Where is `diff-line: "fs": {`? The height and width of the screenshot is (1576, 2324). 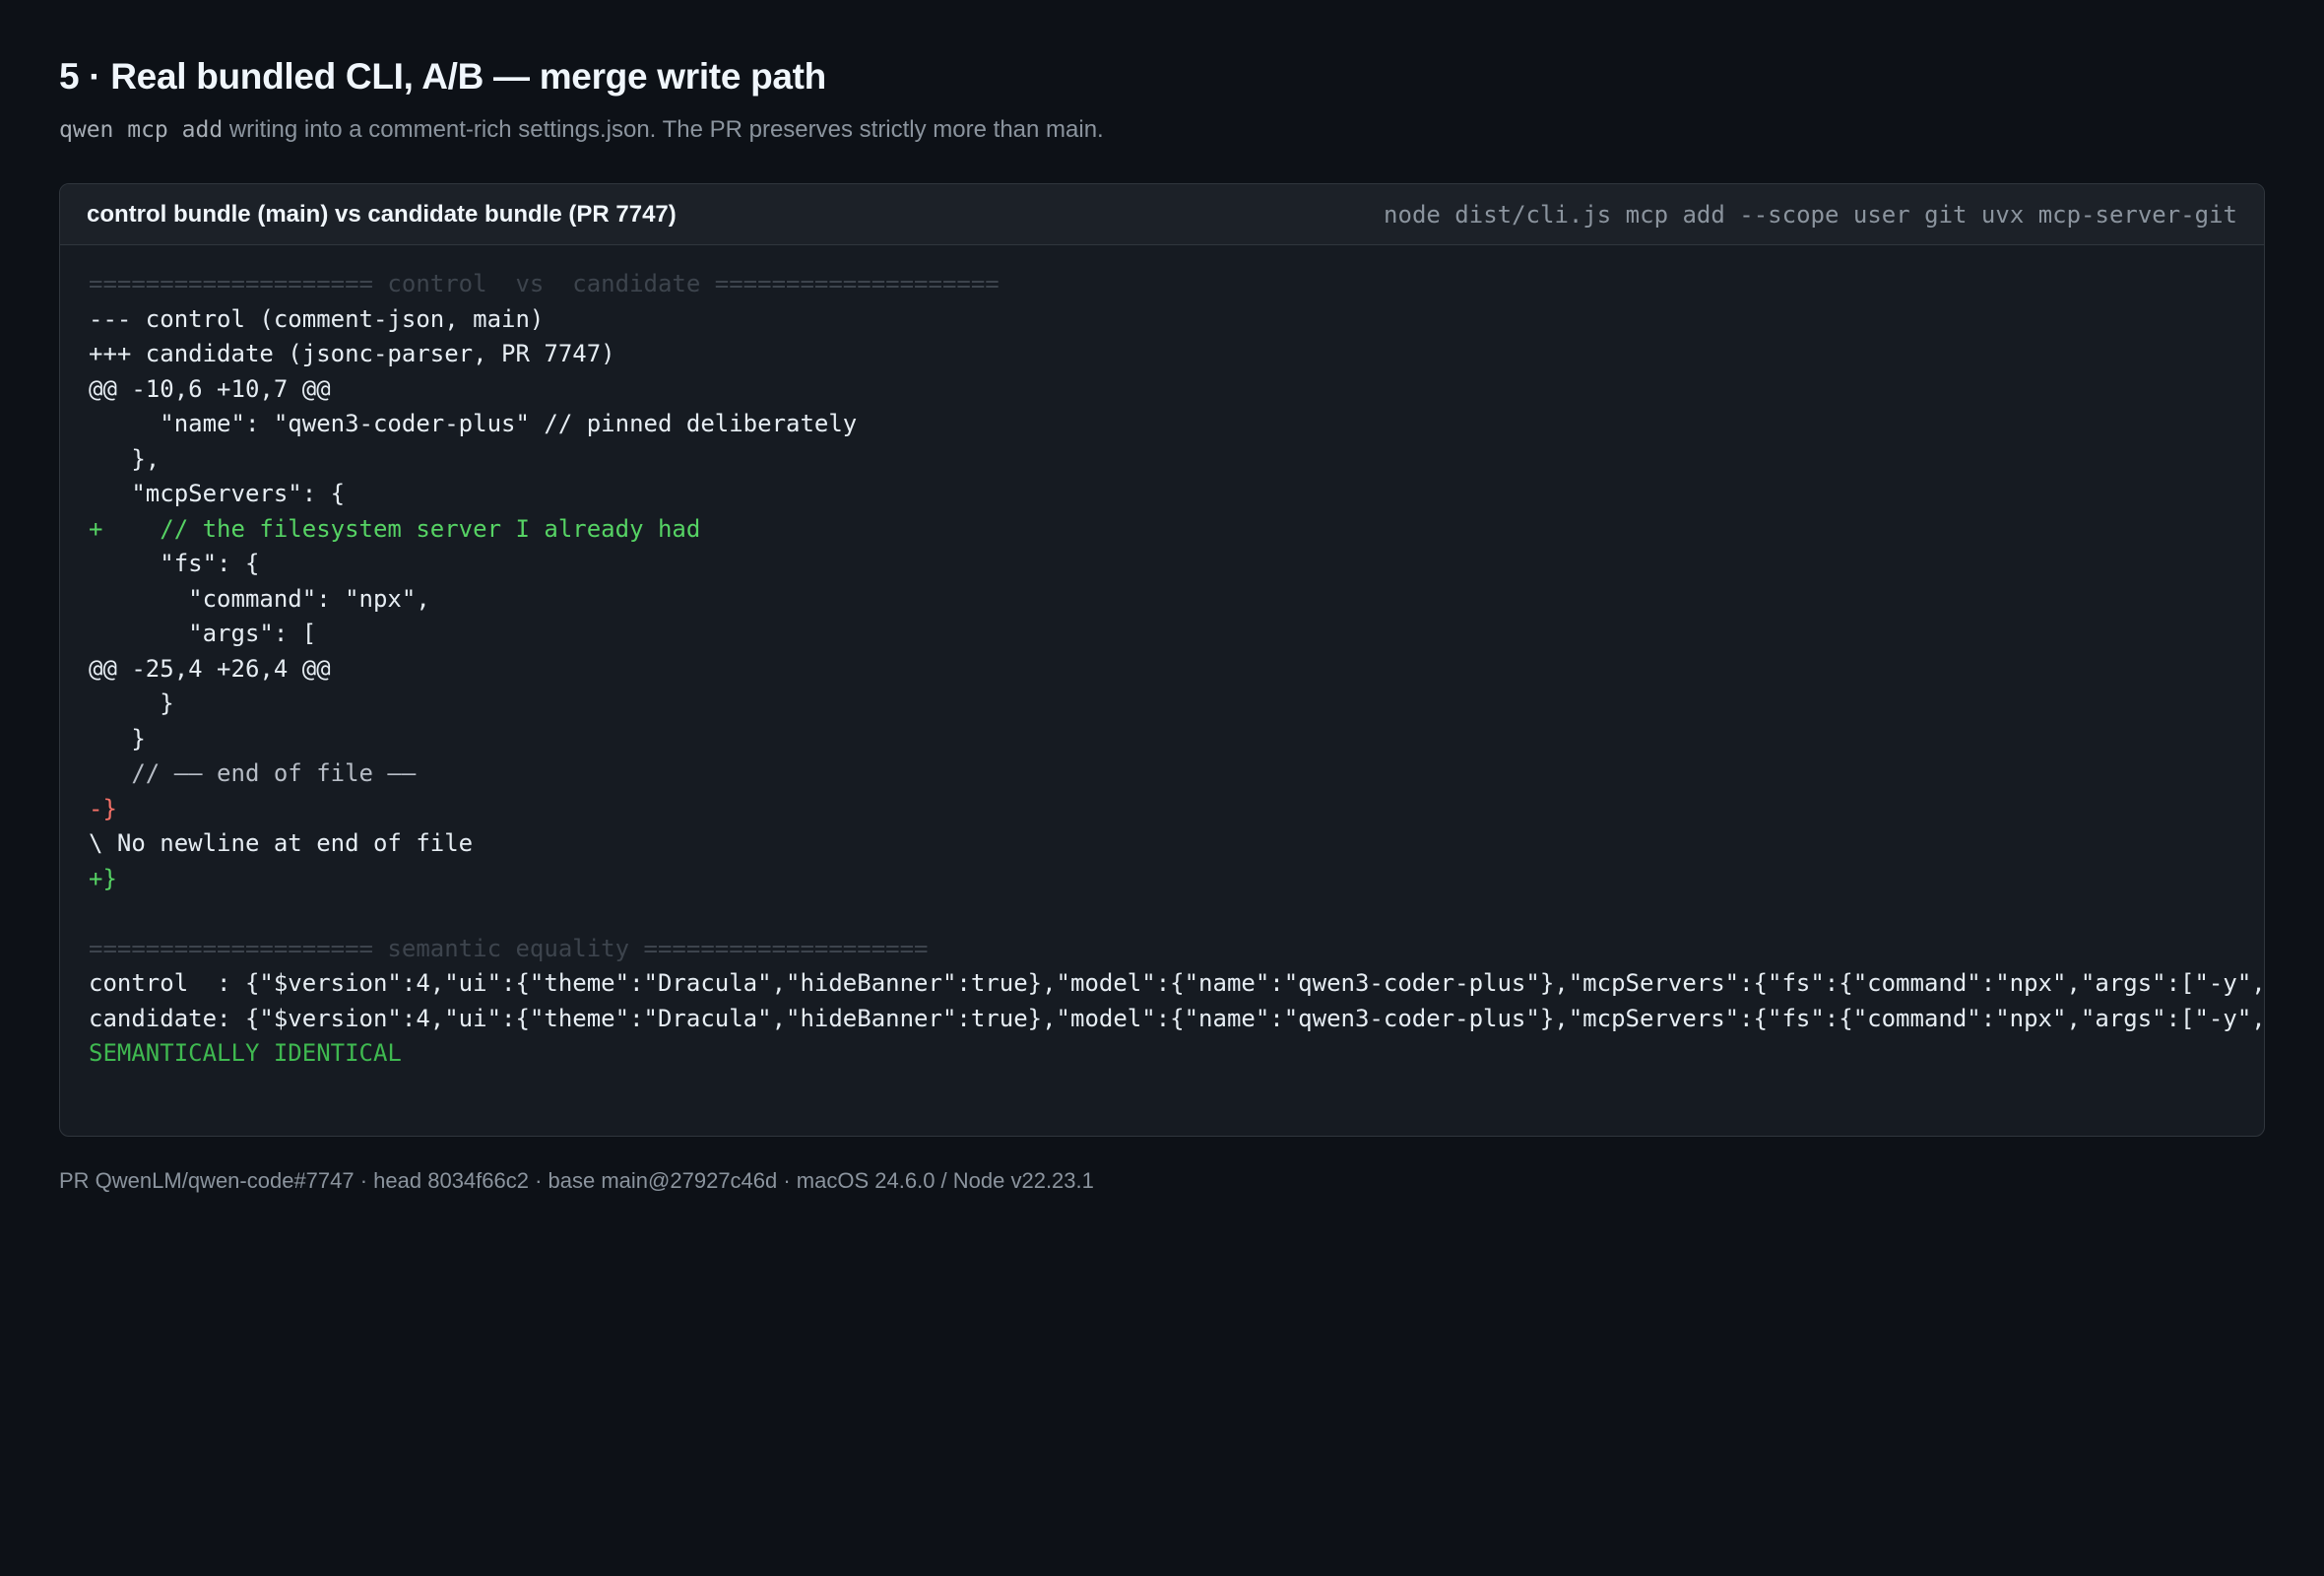 diff-line: "fs": { is located at coordinates (175, 563).